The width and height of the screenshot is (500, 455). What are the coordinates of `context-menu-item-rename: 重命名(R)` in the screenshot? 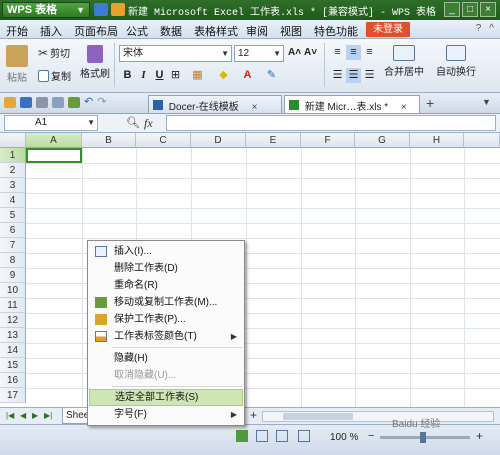 It's located at (166, 285).